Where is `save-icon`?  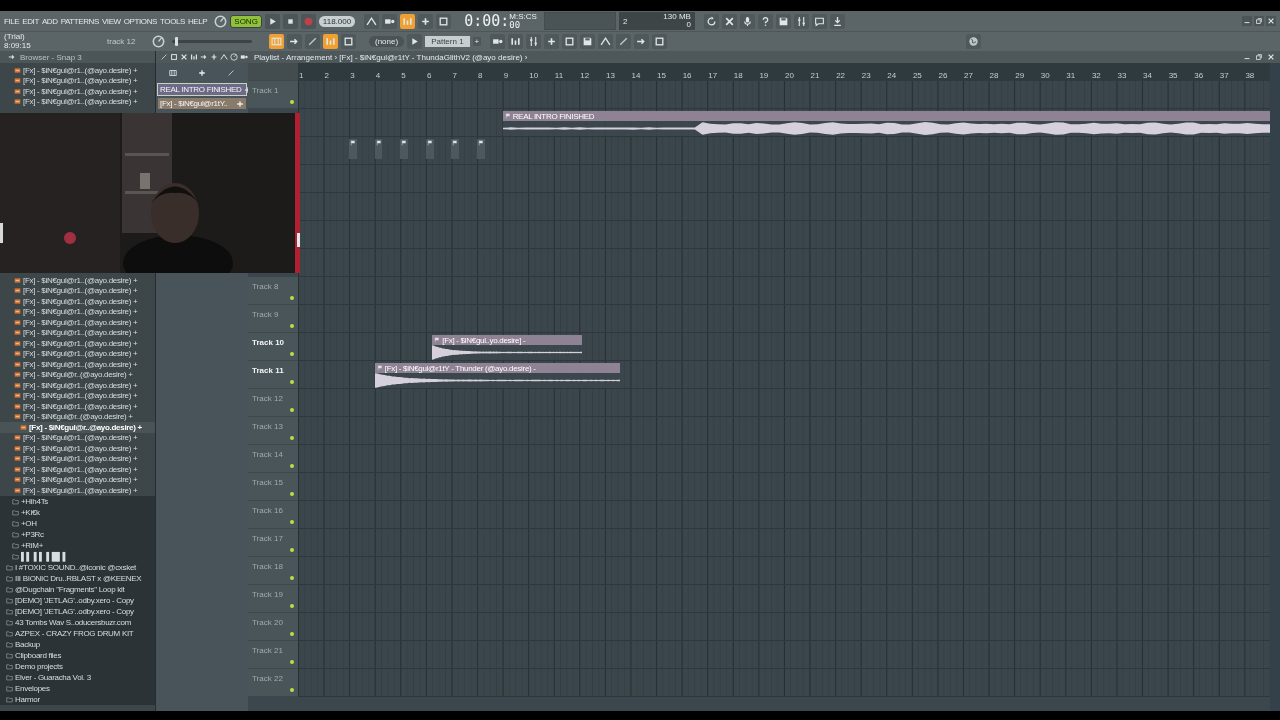 save-icon is located at coordinates (783, 21).